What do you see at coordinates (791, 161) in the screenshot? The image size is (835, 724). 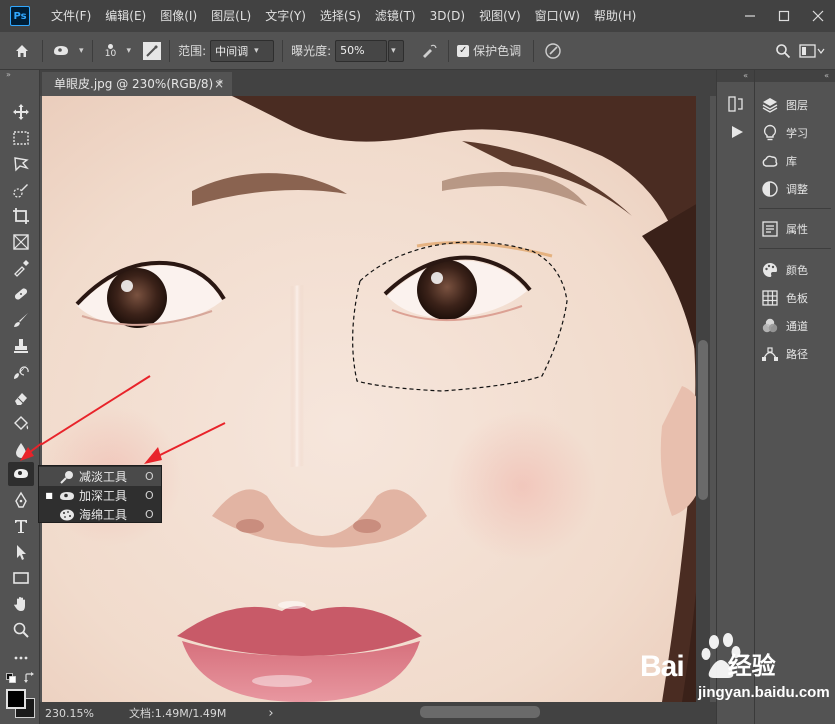 I see `panel-label: 库` at bounding box center [791, 161].